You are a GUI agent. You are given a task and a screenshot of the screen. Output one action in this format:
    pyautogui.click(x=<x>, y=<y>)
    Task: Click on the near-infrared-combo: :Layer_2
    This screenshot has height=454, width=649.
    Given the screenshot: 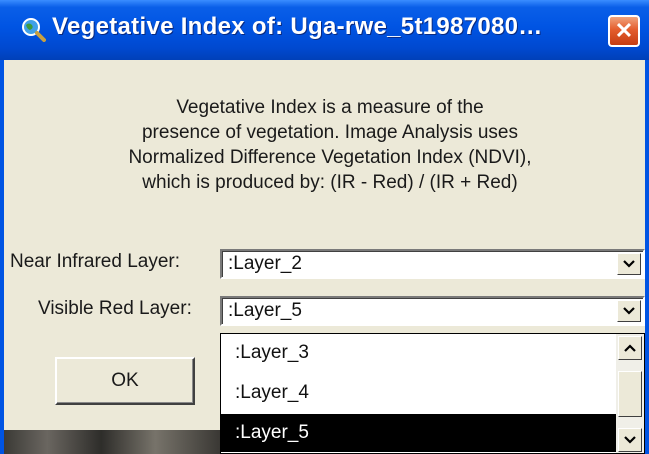 What is the action you would take?
    pyautogui.click(x=432, y=264)
    